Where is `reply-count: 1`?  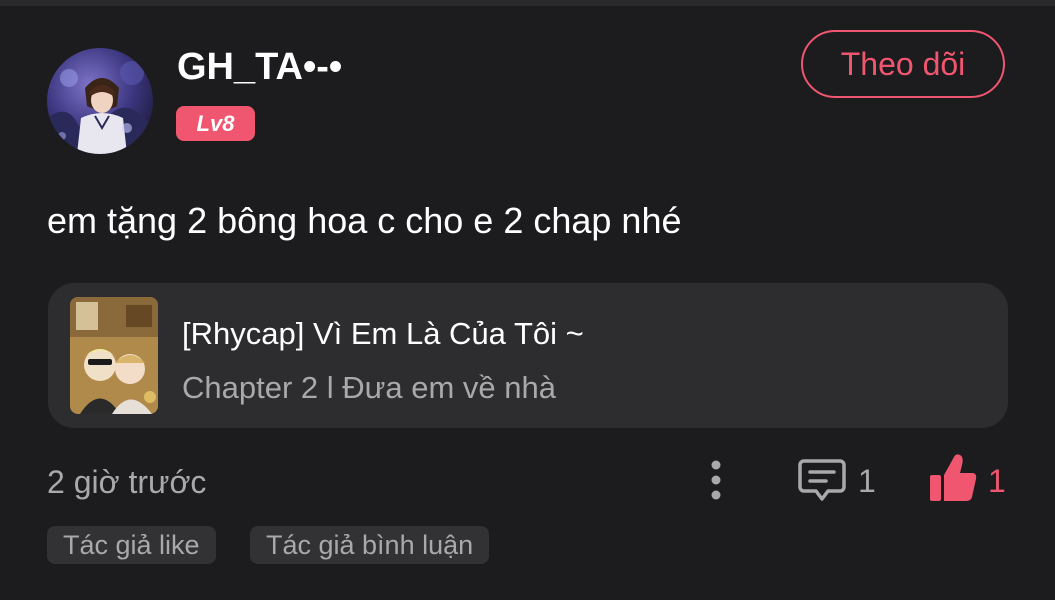 reply-count: 1 is located at coordinates (867, 481).